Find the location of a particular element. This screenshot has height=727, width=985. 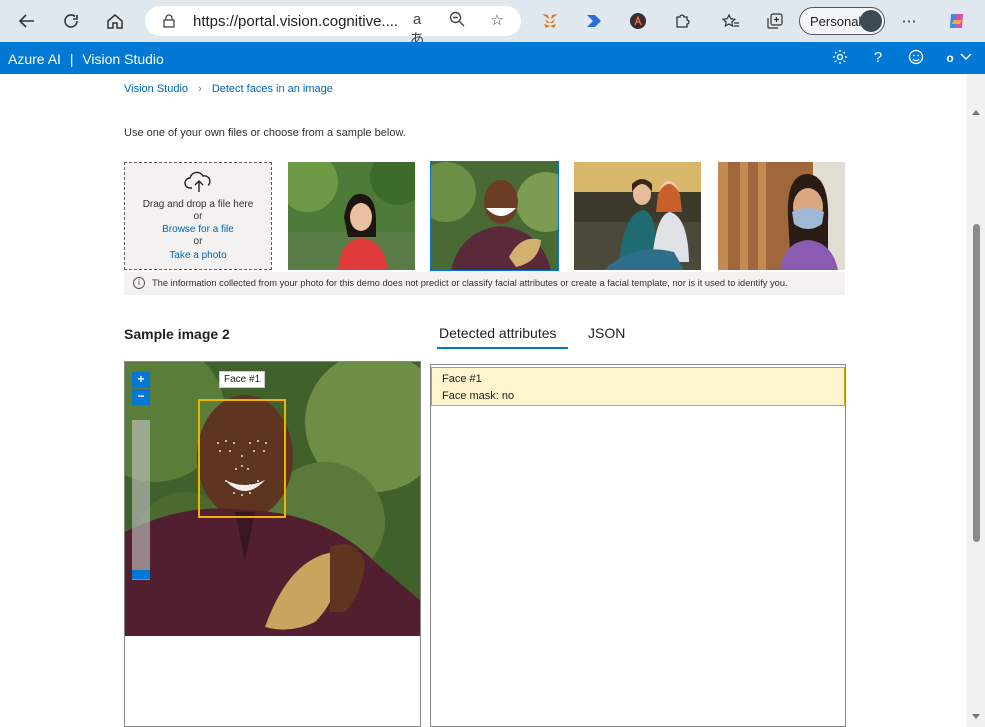

active-tab-indicator is located at coordinates (502, 348).